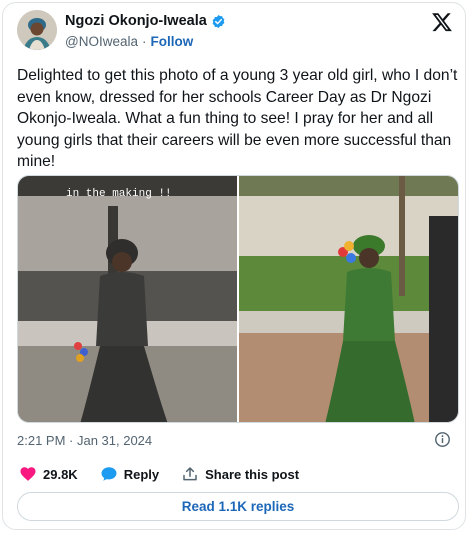 Image resolution: width=470 pixels, height=536 pixels. I want to click on author-handle: @NOIweala, so click(101, 41).